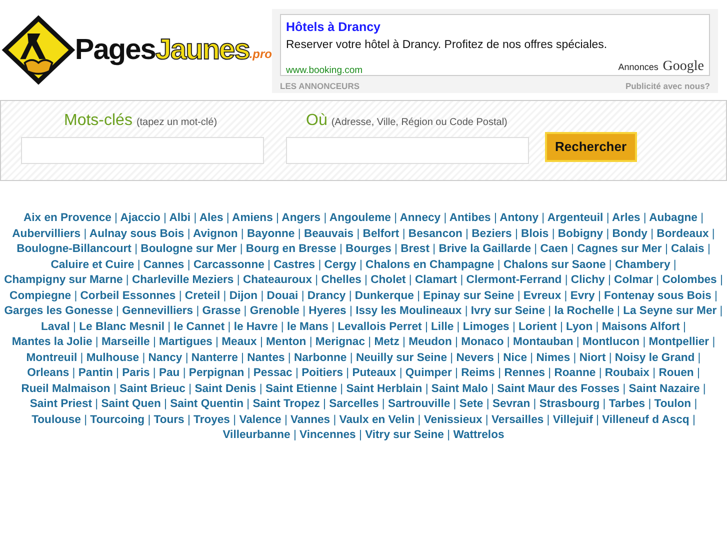  I want to click on city-link: Saint Maur des Fosses, so click(558, 388).